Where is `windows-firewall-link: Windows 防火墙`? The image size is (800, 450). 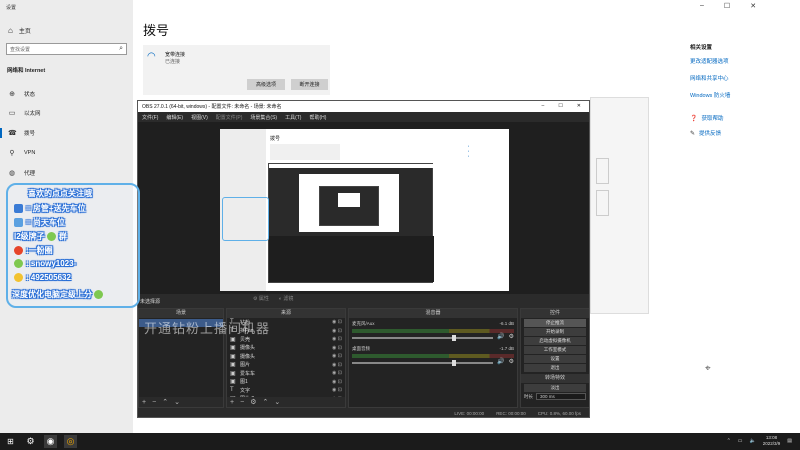 windows-firewall-link: Windows 防火墙 is located at coordinates (740, 95).